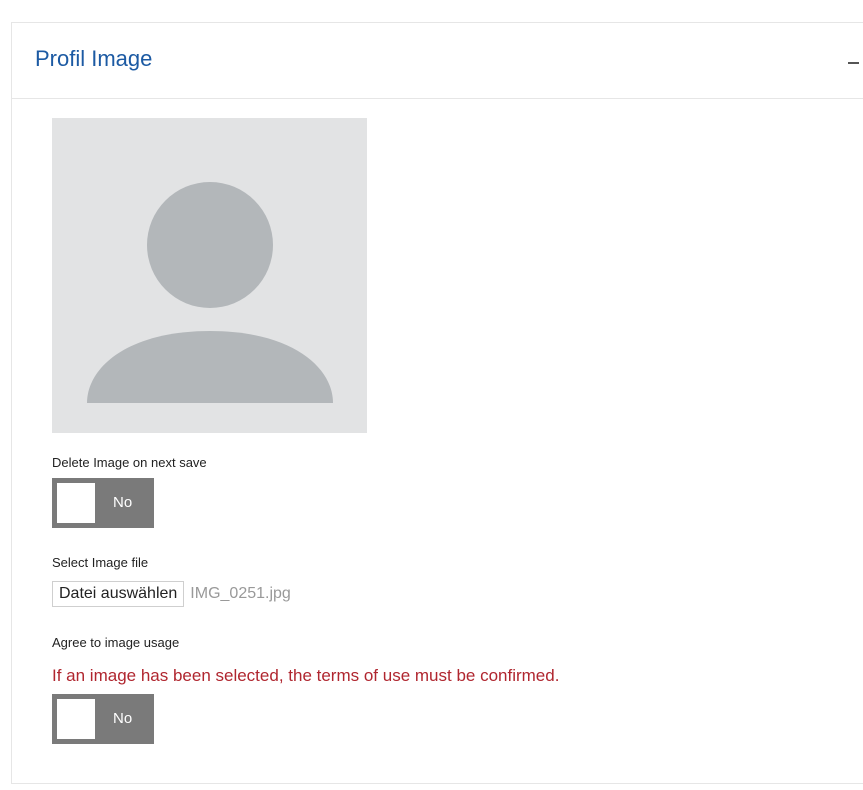 Image resolution: width=863 pixels, height=790 pixels. What do you see at coordinates (94, 58) in the screenshot?
I see `panel-title: Profil Image` at bounding box center [94, 58].